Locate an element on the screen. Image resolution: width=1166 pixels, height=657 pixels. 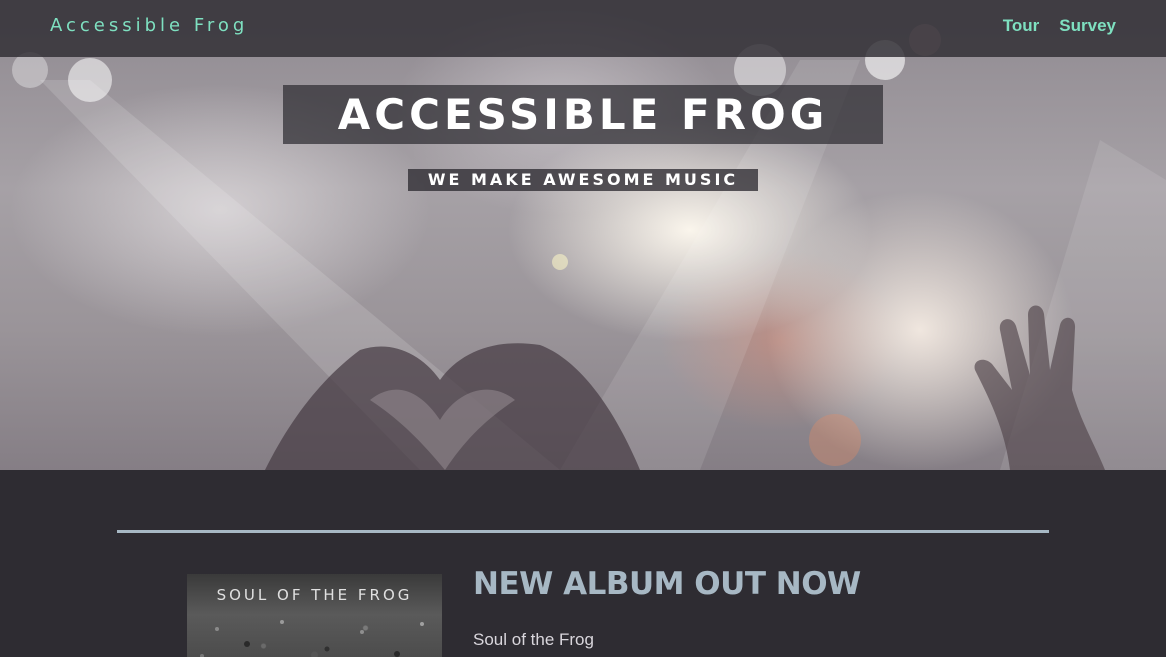
nav-links: Tour Survey is located at coordinates (1059, 26).